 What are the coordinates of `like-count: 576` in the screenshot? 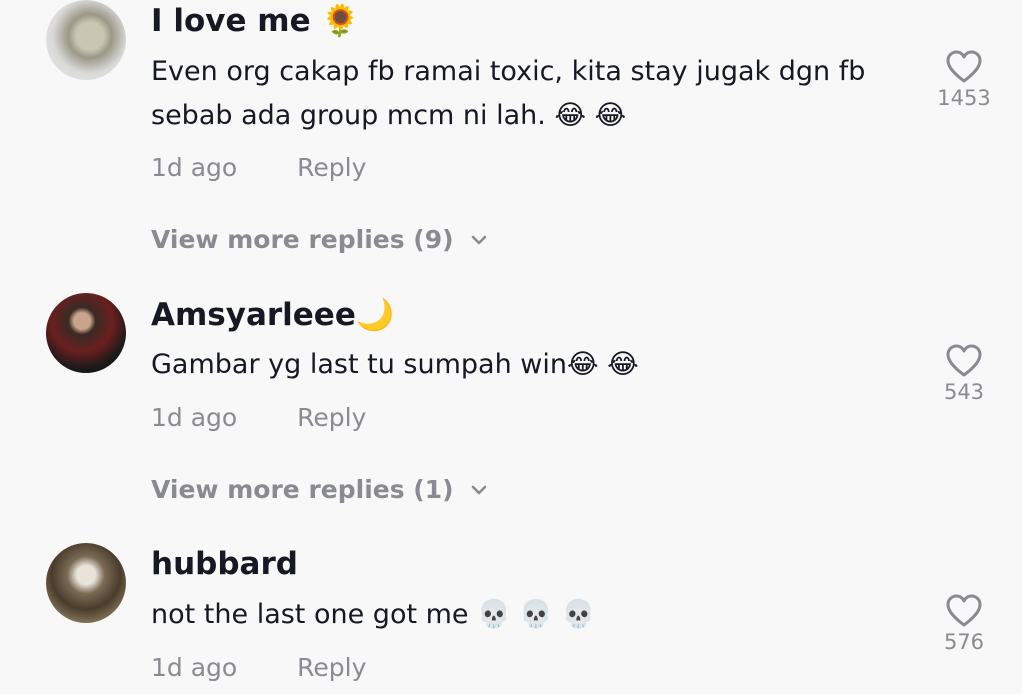 It's located at (964, 642).